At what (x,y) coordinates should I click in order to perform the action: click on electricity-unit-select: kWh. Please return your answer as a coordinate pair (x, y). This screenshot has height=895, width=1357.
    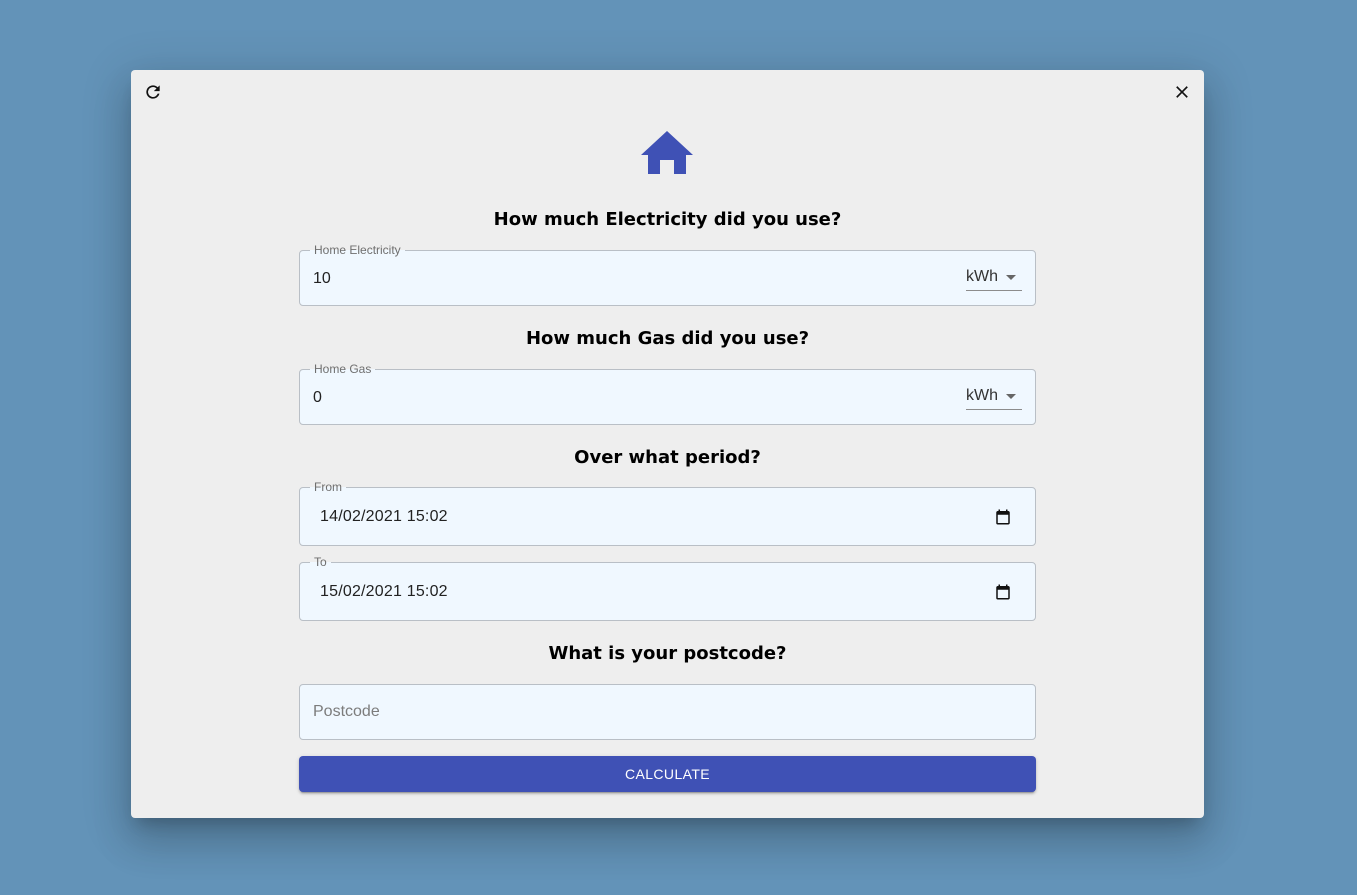
    Looking at the image, I should click on (994, 277).